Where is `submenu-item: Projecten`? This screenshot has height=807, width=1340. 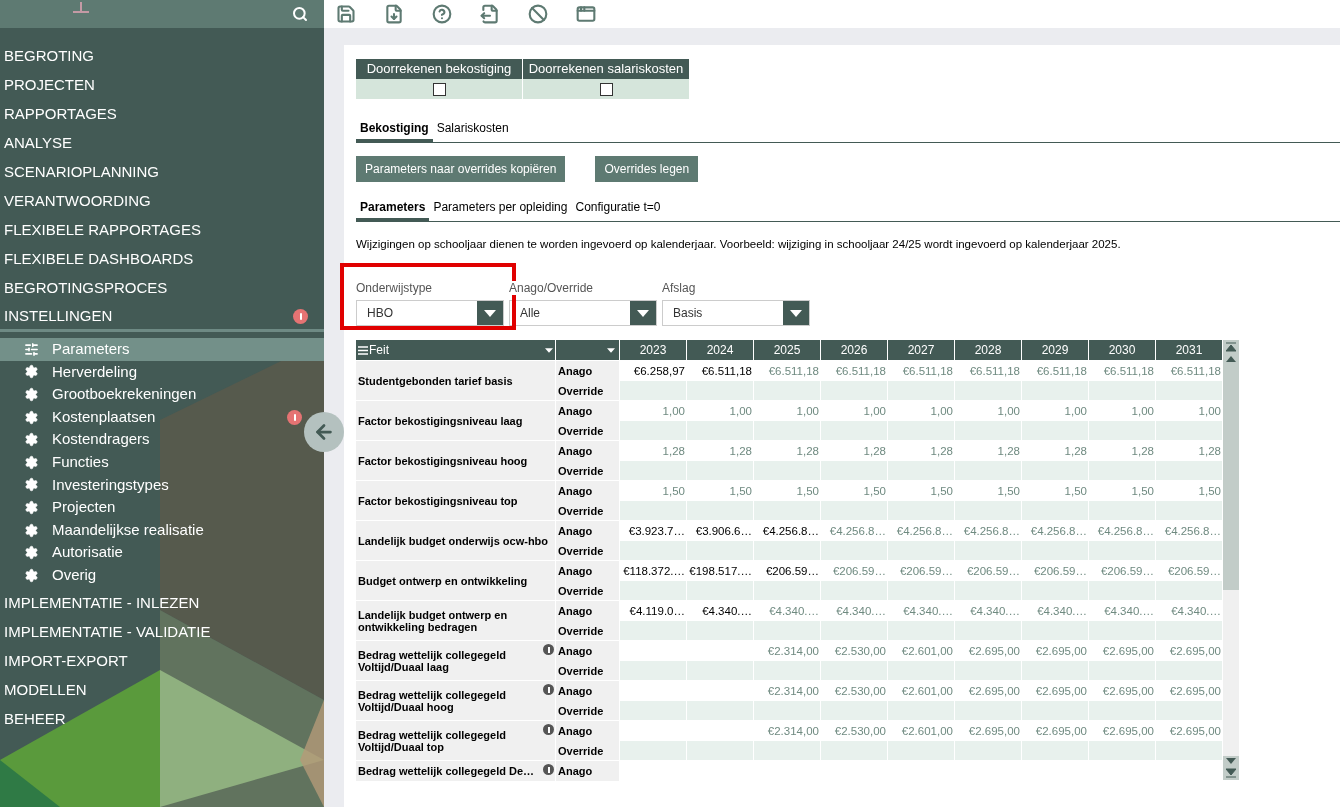
submenu-item: Projecten is located at coordinates (152, 507).